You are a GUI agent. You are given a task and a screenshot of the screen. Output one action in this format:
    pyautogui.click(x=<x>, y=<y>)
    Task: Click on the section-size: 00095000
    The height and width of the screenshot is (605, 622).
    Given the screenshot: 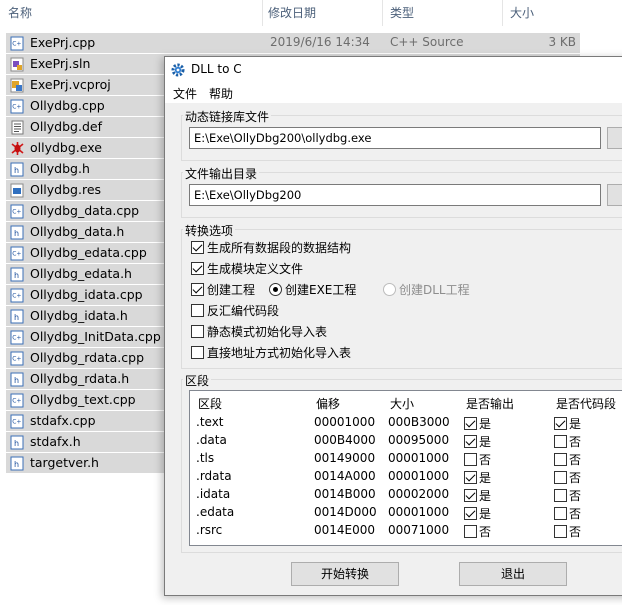 What is the action you would take?
    pyautogui.click(x=419, y=440)
    